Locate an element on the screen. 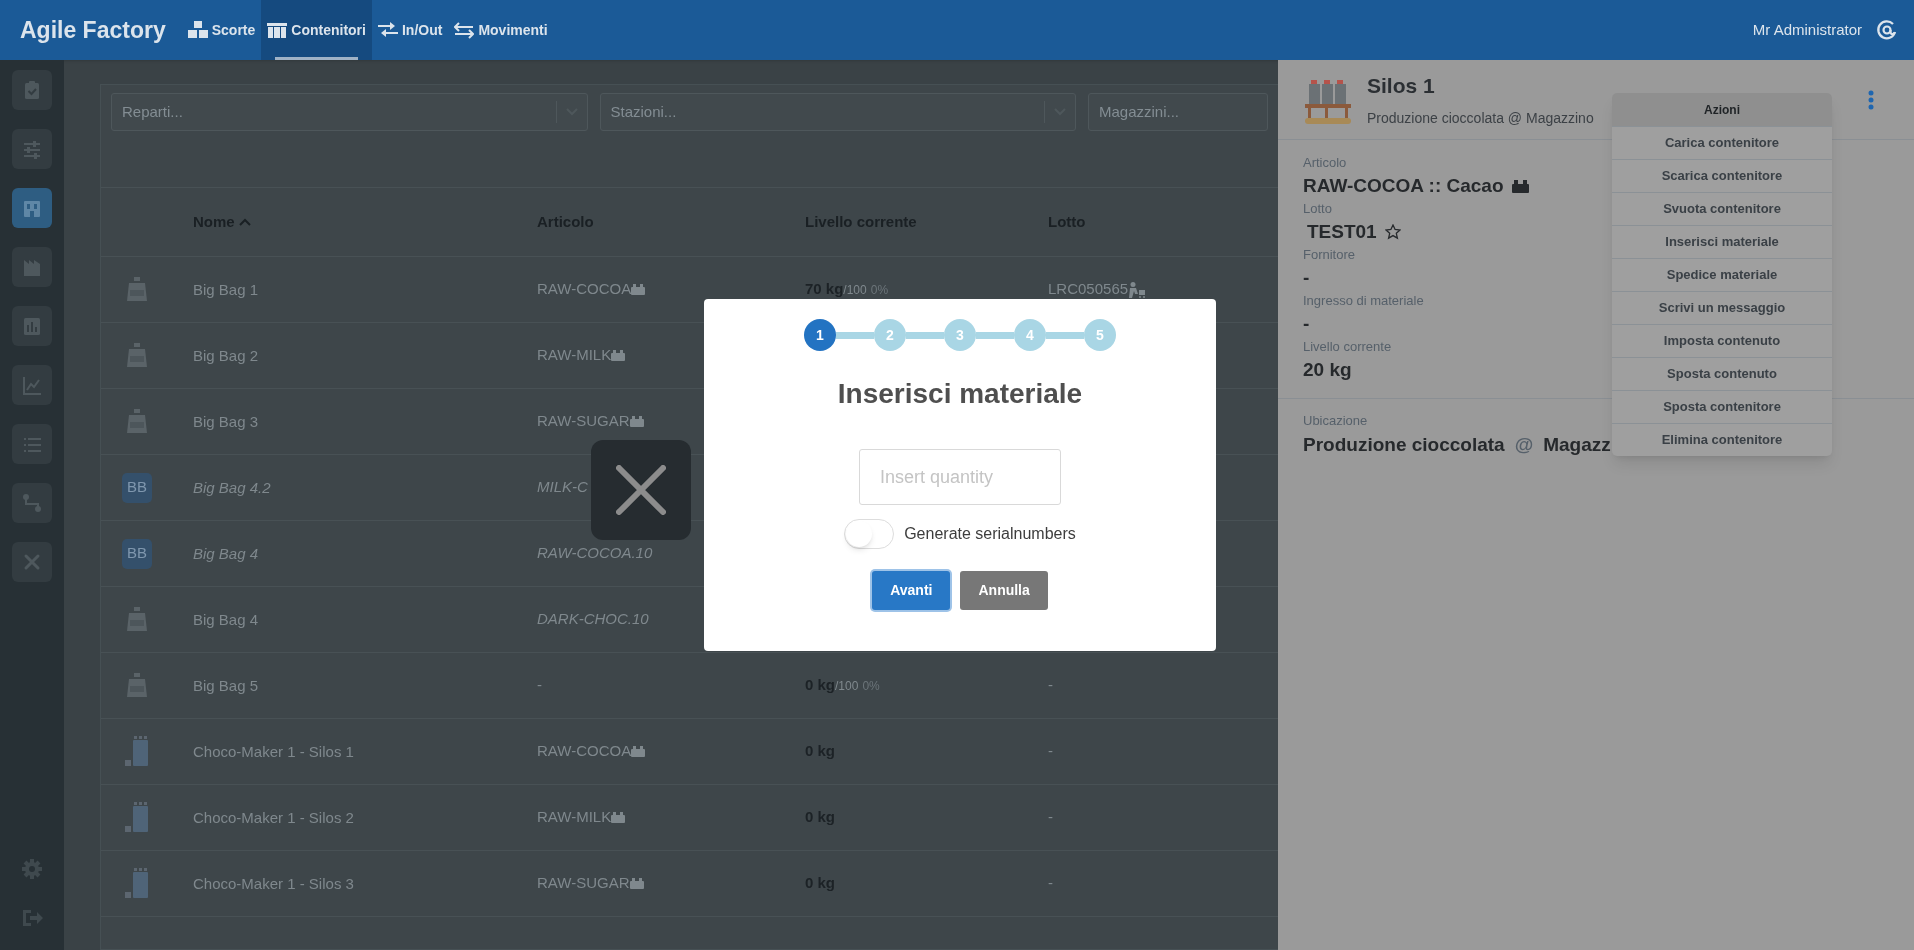 Image resolution: width=1914 pixels, height=950 pixels. container-name: Big Bag 5 is located at coordinates (226, 685).